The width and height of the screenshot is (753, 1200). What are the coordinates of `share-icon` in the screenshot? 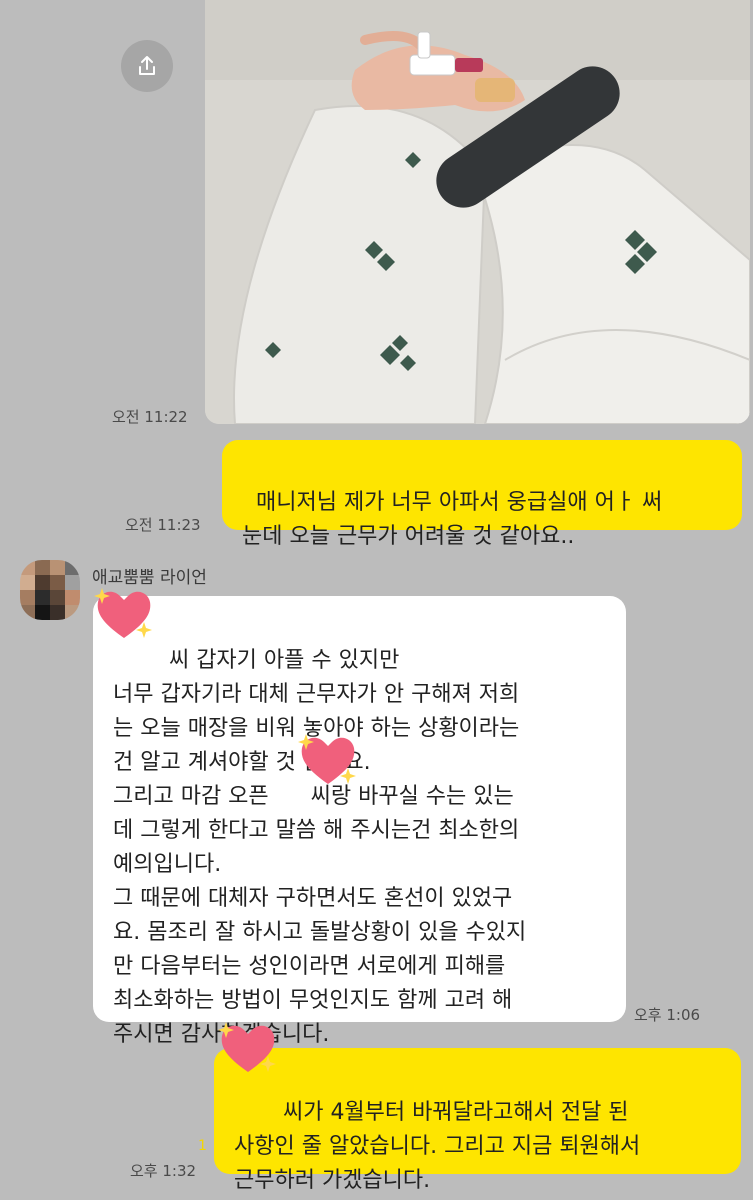 It's located at (147, 65).